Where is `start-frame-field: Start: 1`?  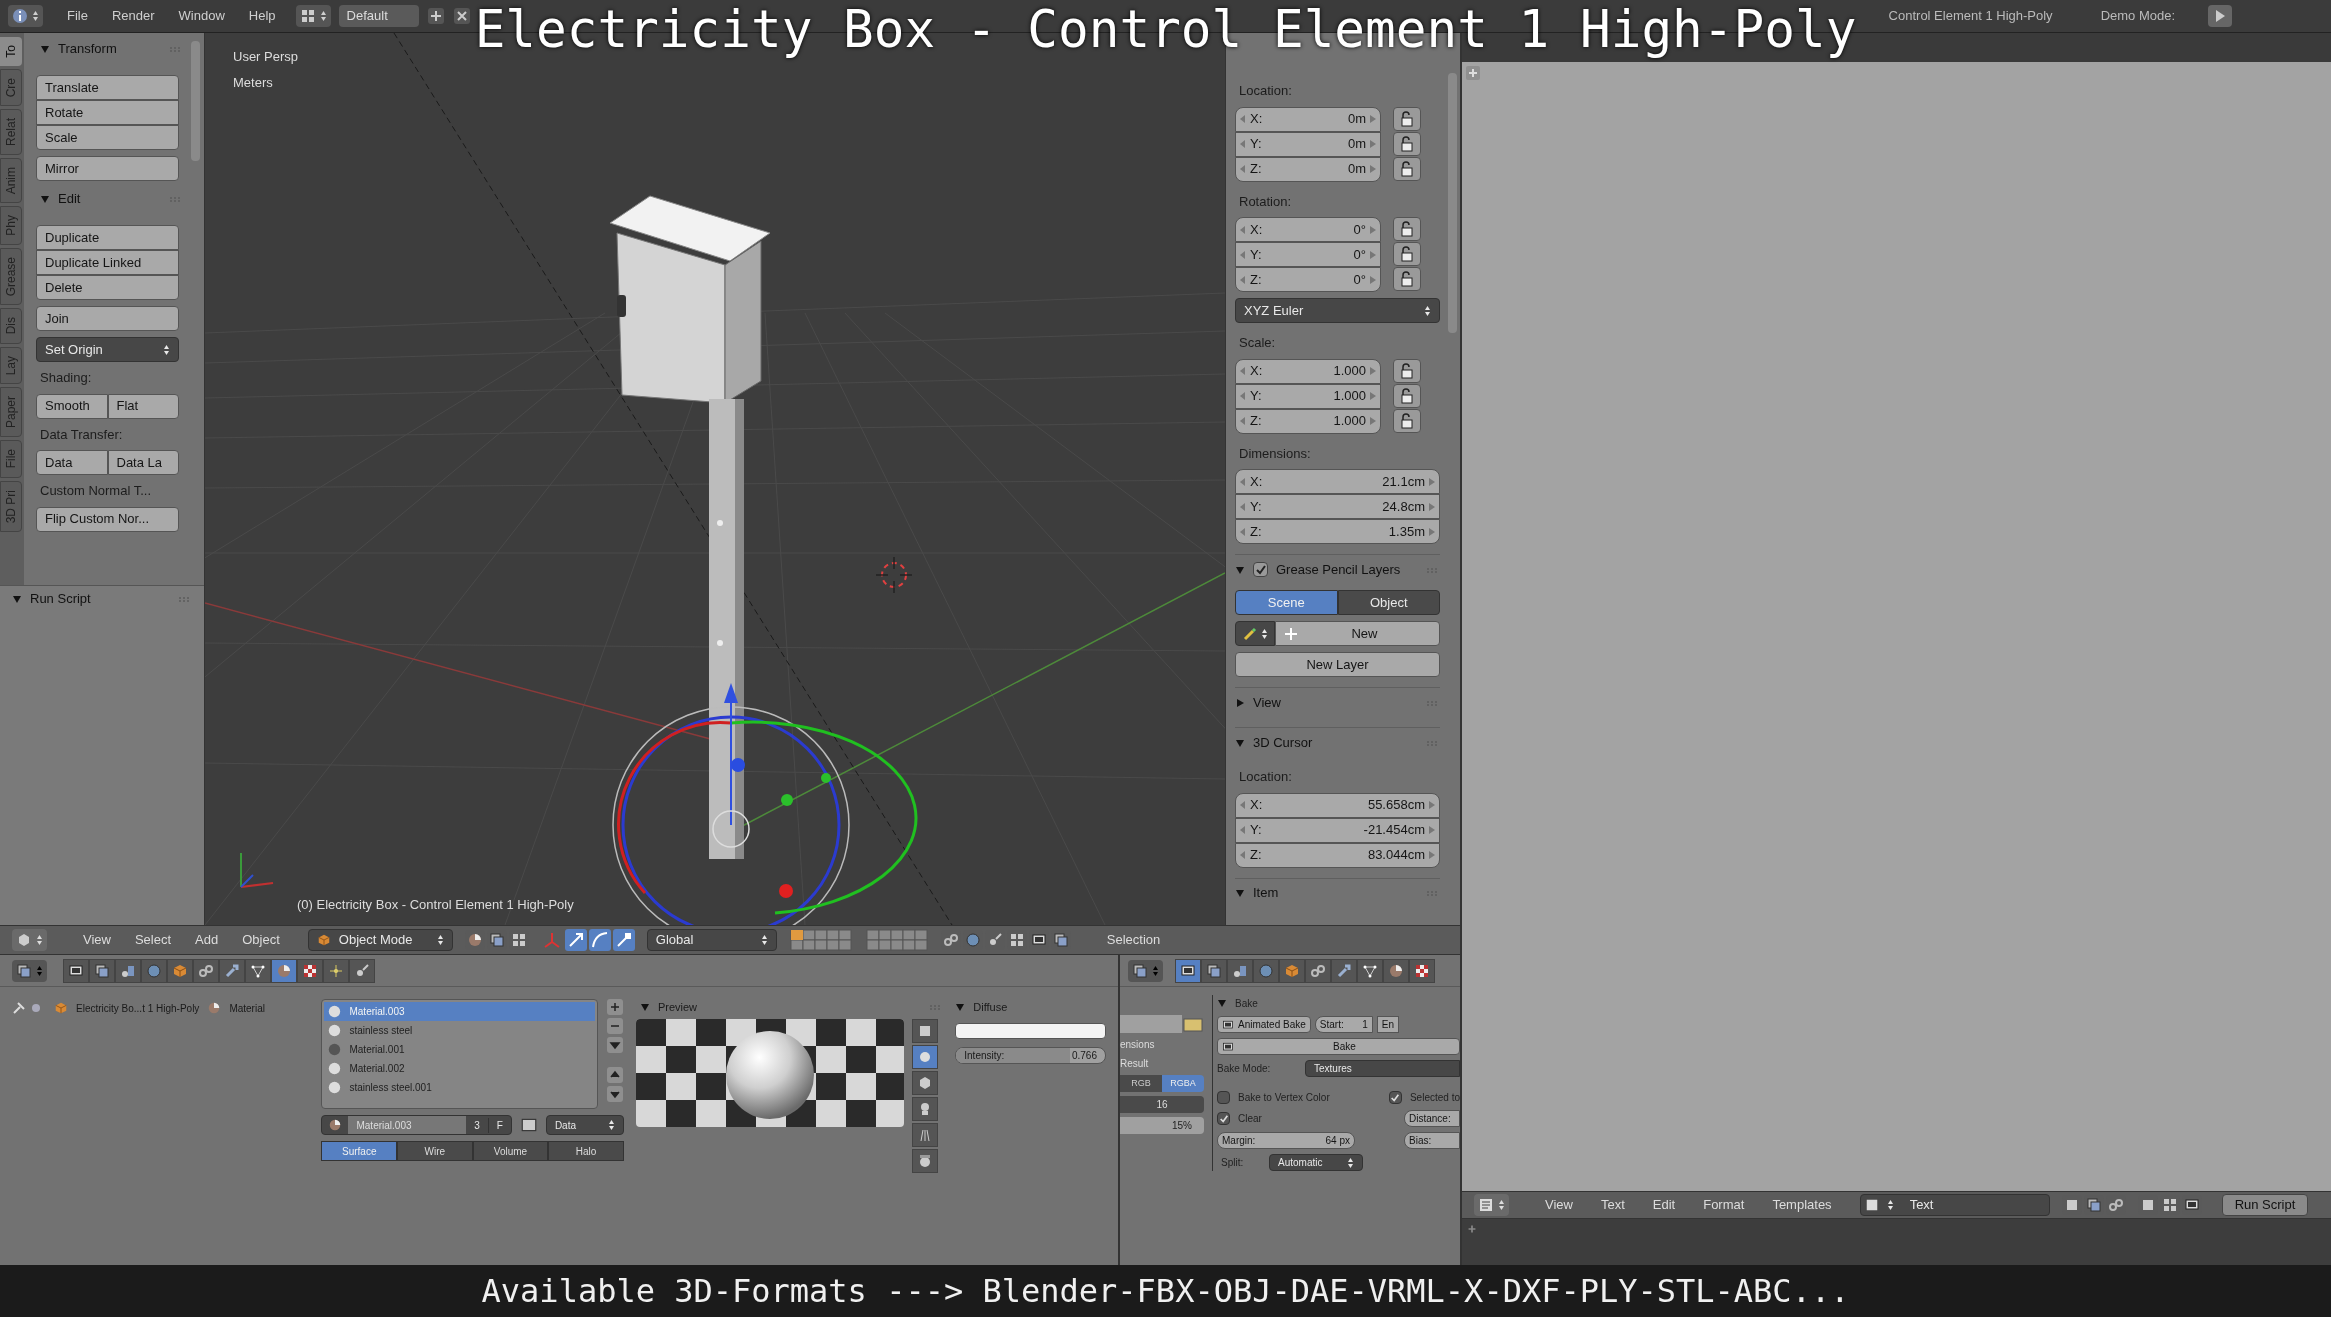
start-frame-field: Start: 1 is located at coordinates (1343, 1024).